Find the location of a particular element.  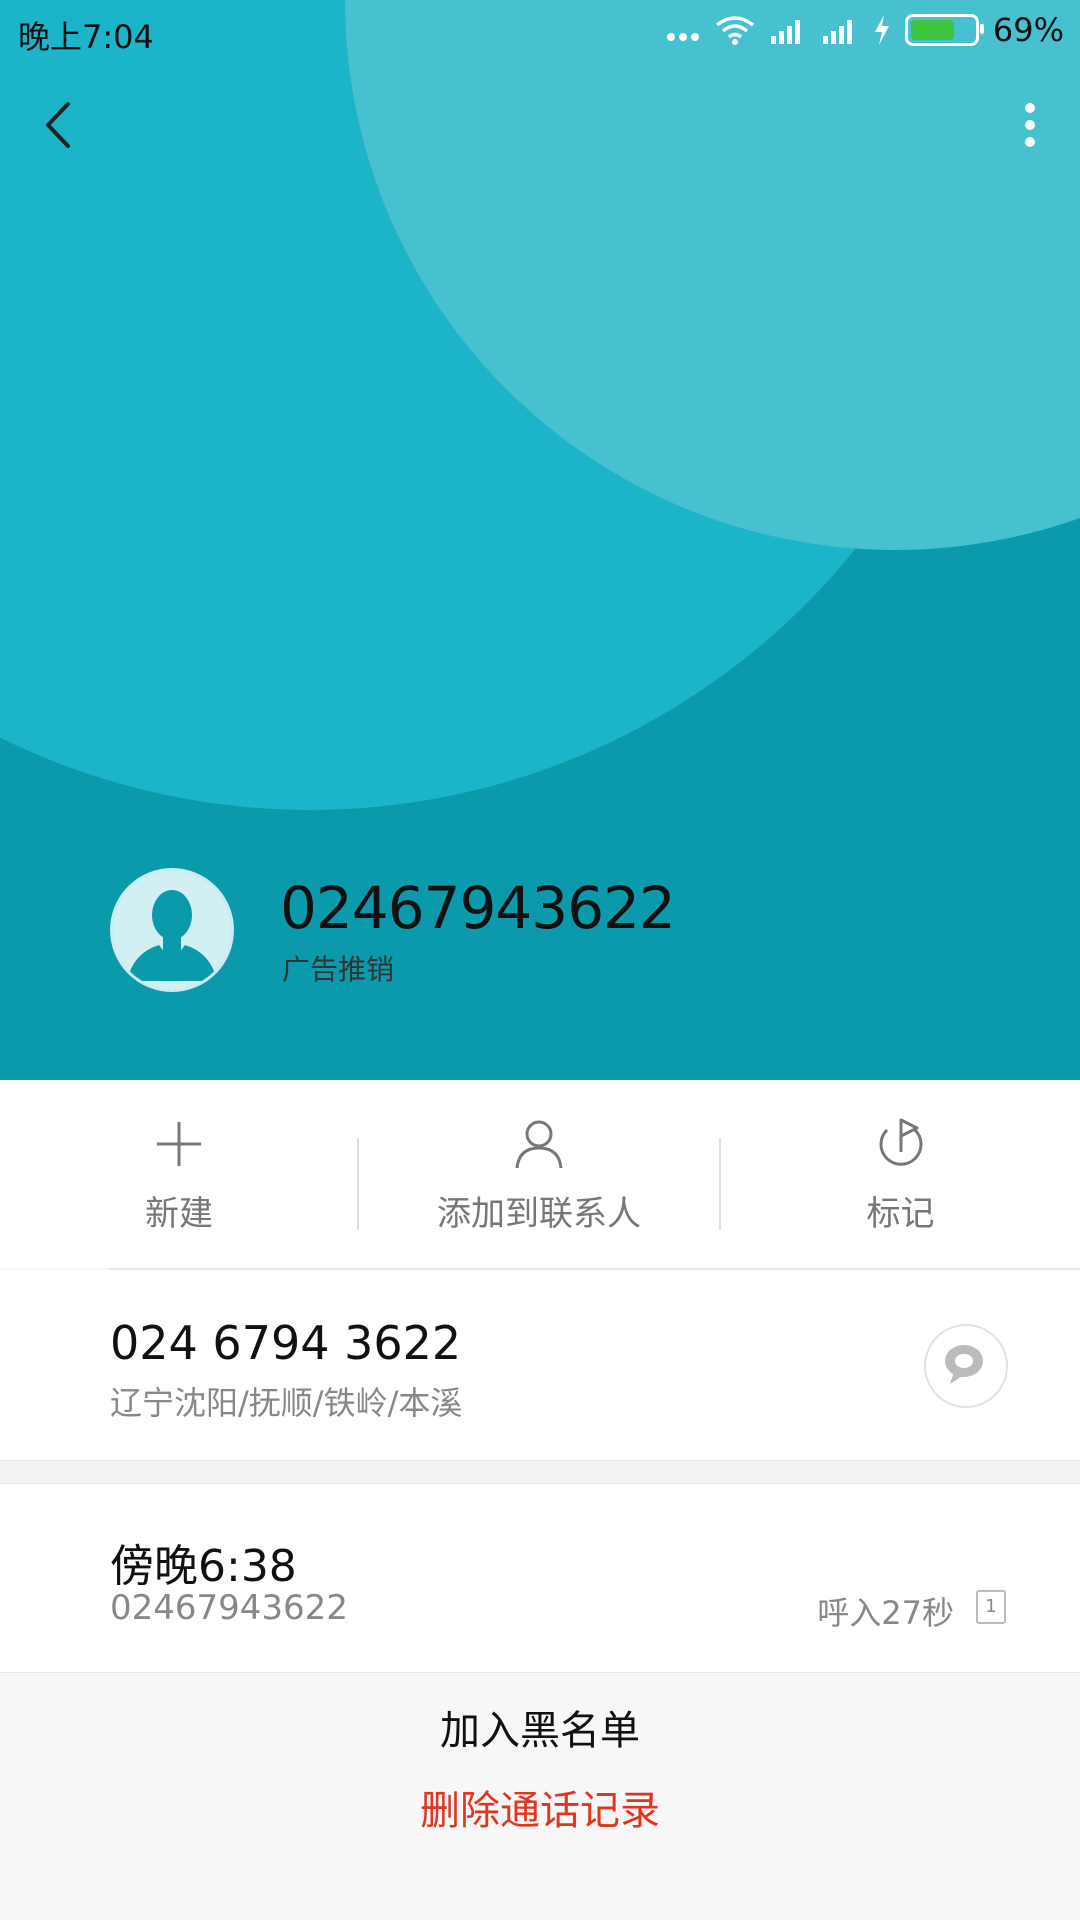

flag-icon is located at coordinates (900, 1142).